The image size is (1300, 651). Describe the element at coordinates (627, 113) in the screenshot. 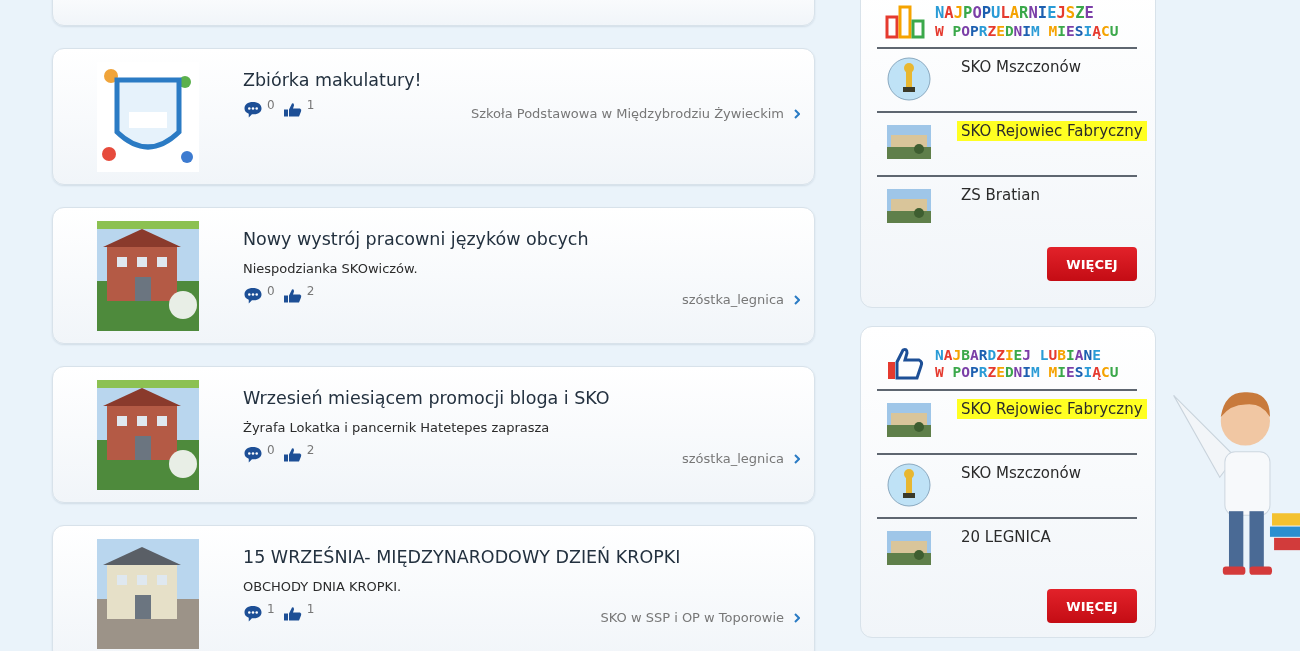

I see `author-link: Szkoła Podstawowa w Międzybrodziu Żywieckim` at that location.